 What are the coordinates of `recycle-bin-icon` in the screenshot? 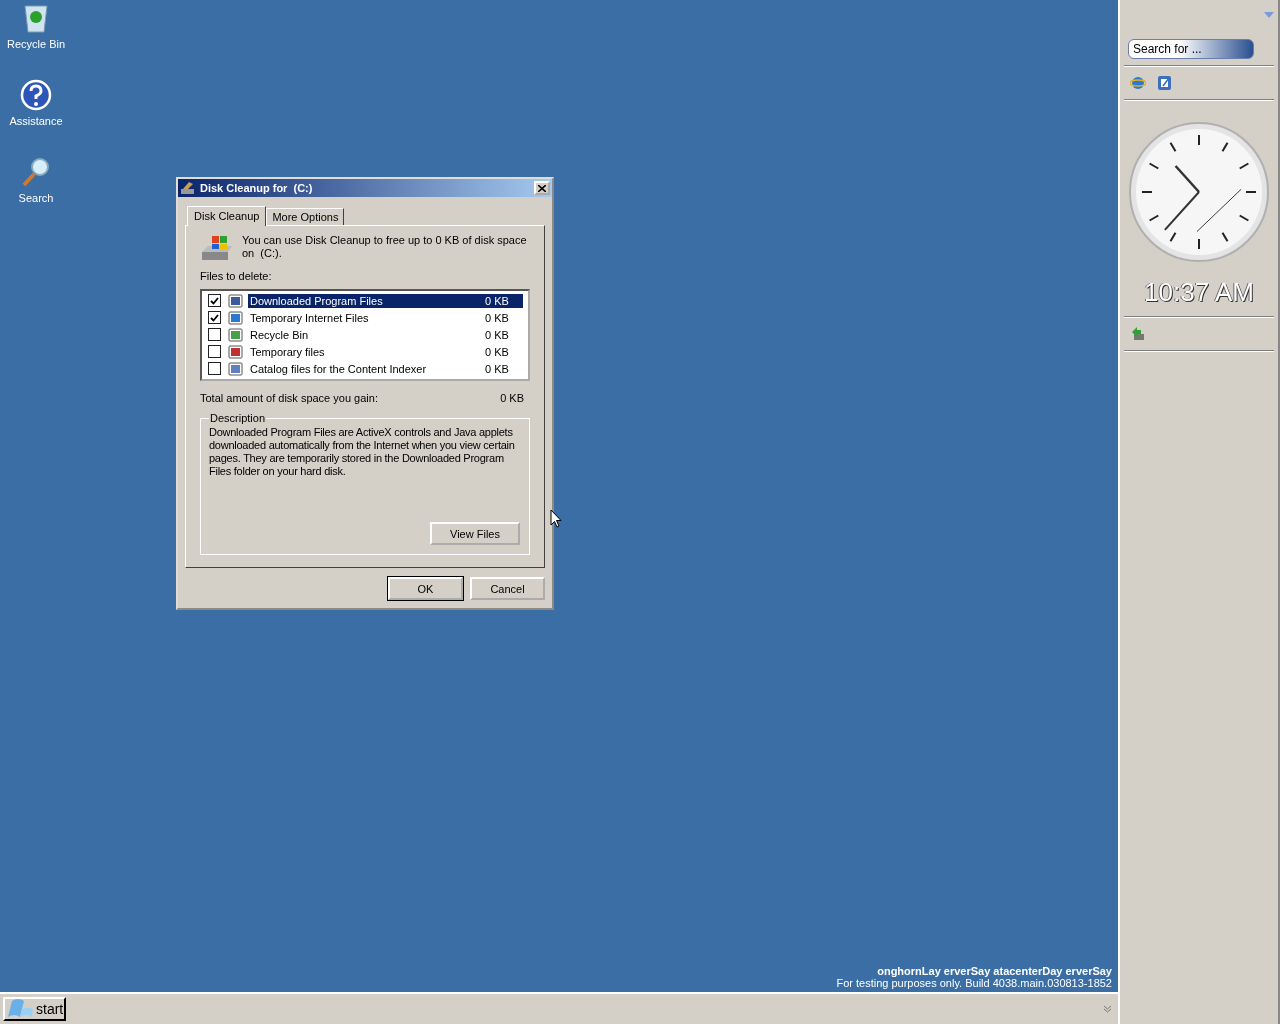 It's located at (36, 18).